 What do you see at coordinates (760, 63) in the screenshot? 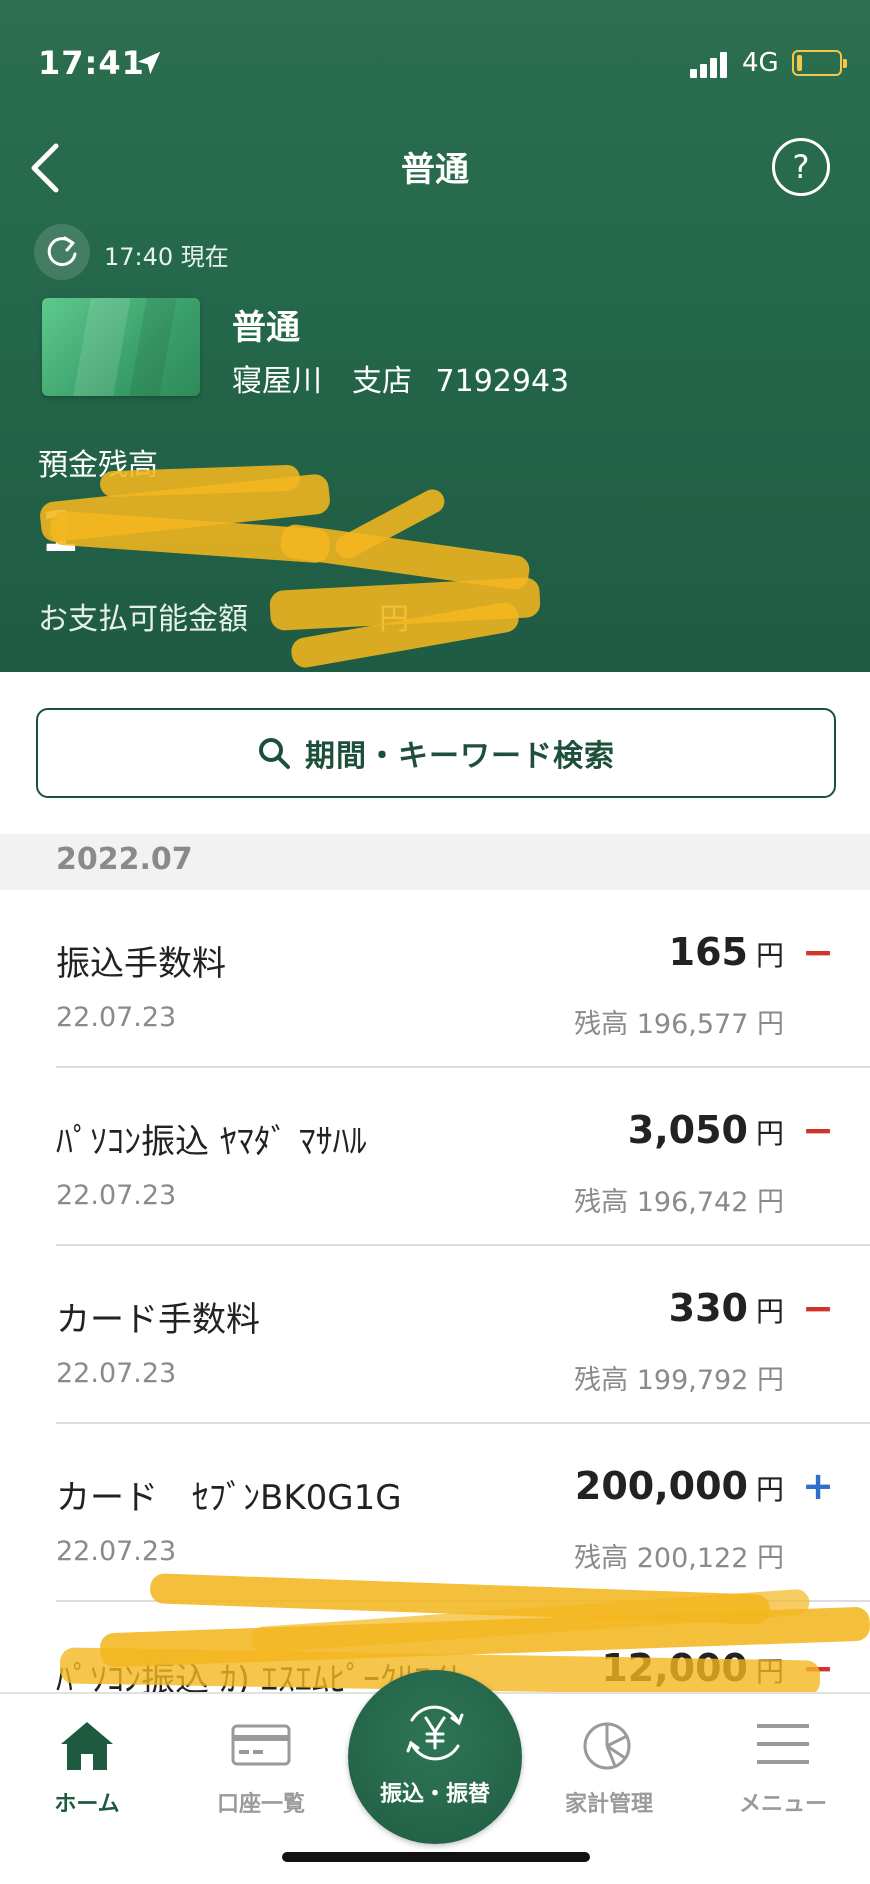
I see `network-type: 4G` at bounding box center [760, 63].